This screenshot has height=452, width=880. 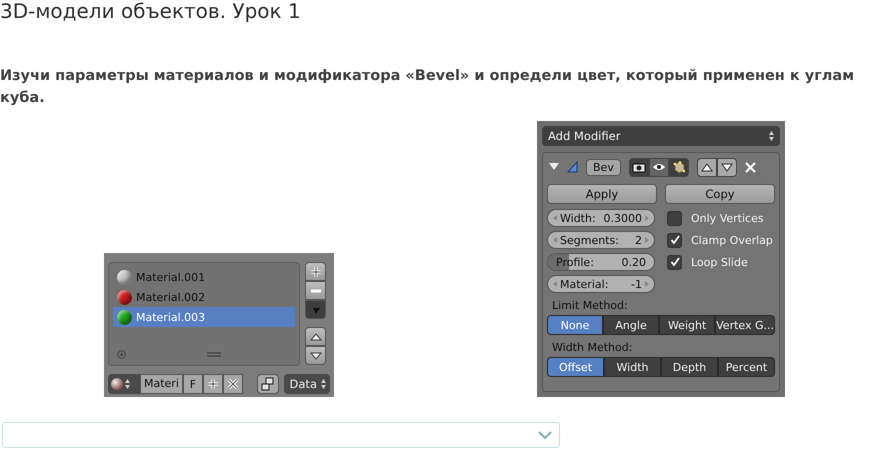 I want to click on method-label: Limit Method:, so click(x=590, y=306).